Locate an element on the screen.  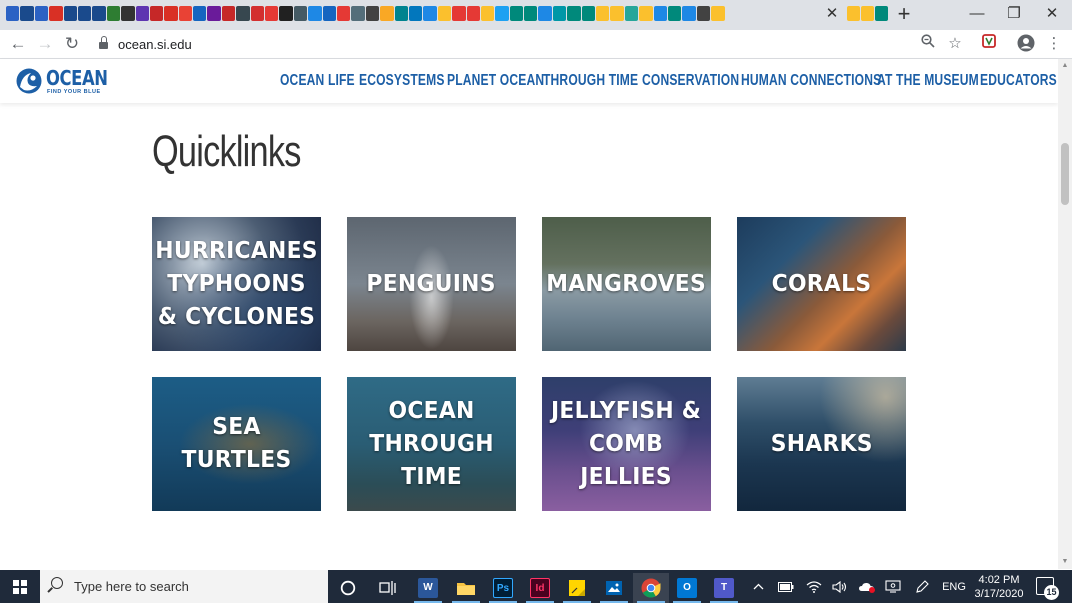
extension-icon is located at coordinates (989, 44).